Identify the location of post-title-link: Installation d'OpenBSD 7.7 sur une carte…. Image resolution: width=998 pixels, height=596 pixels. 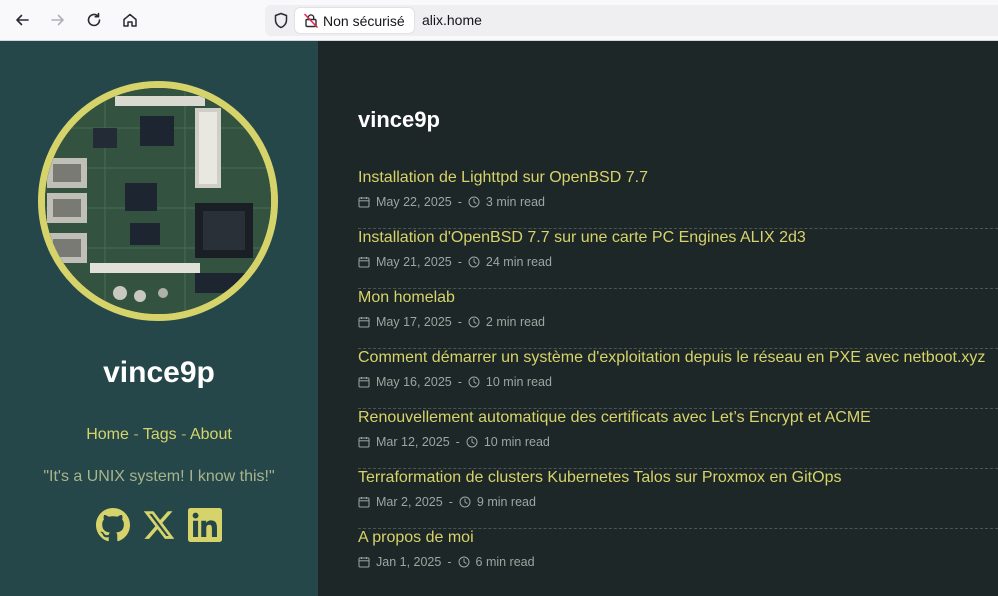
(582, 238).